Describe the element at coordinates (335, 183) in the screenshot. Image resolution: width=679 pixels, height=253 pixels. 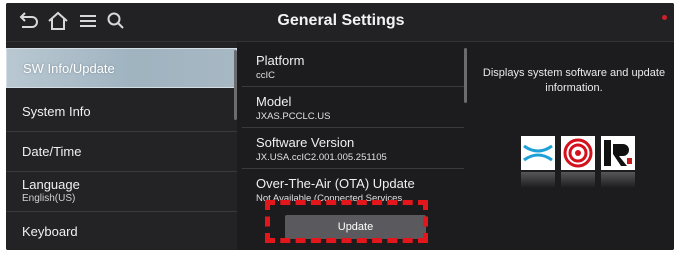
I see `info-label: Over-The-Air (OTA) Update` at that location.